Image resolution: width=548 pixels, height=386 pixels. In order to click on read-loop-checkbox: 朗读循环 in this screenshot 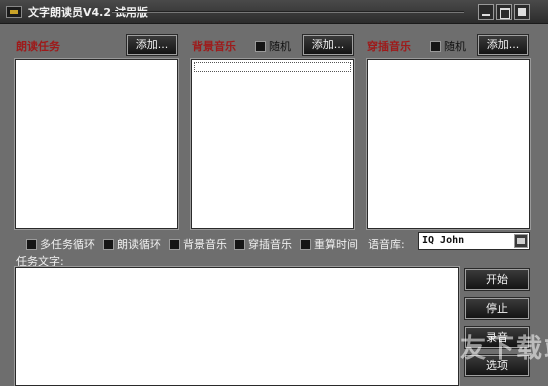, I will do `click(132, 244)`.